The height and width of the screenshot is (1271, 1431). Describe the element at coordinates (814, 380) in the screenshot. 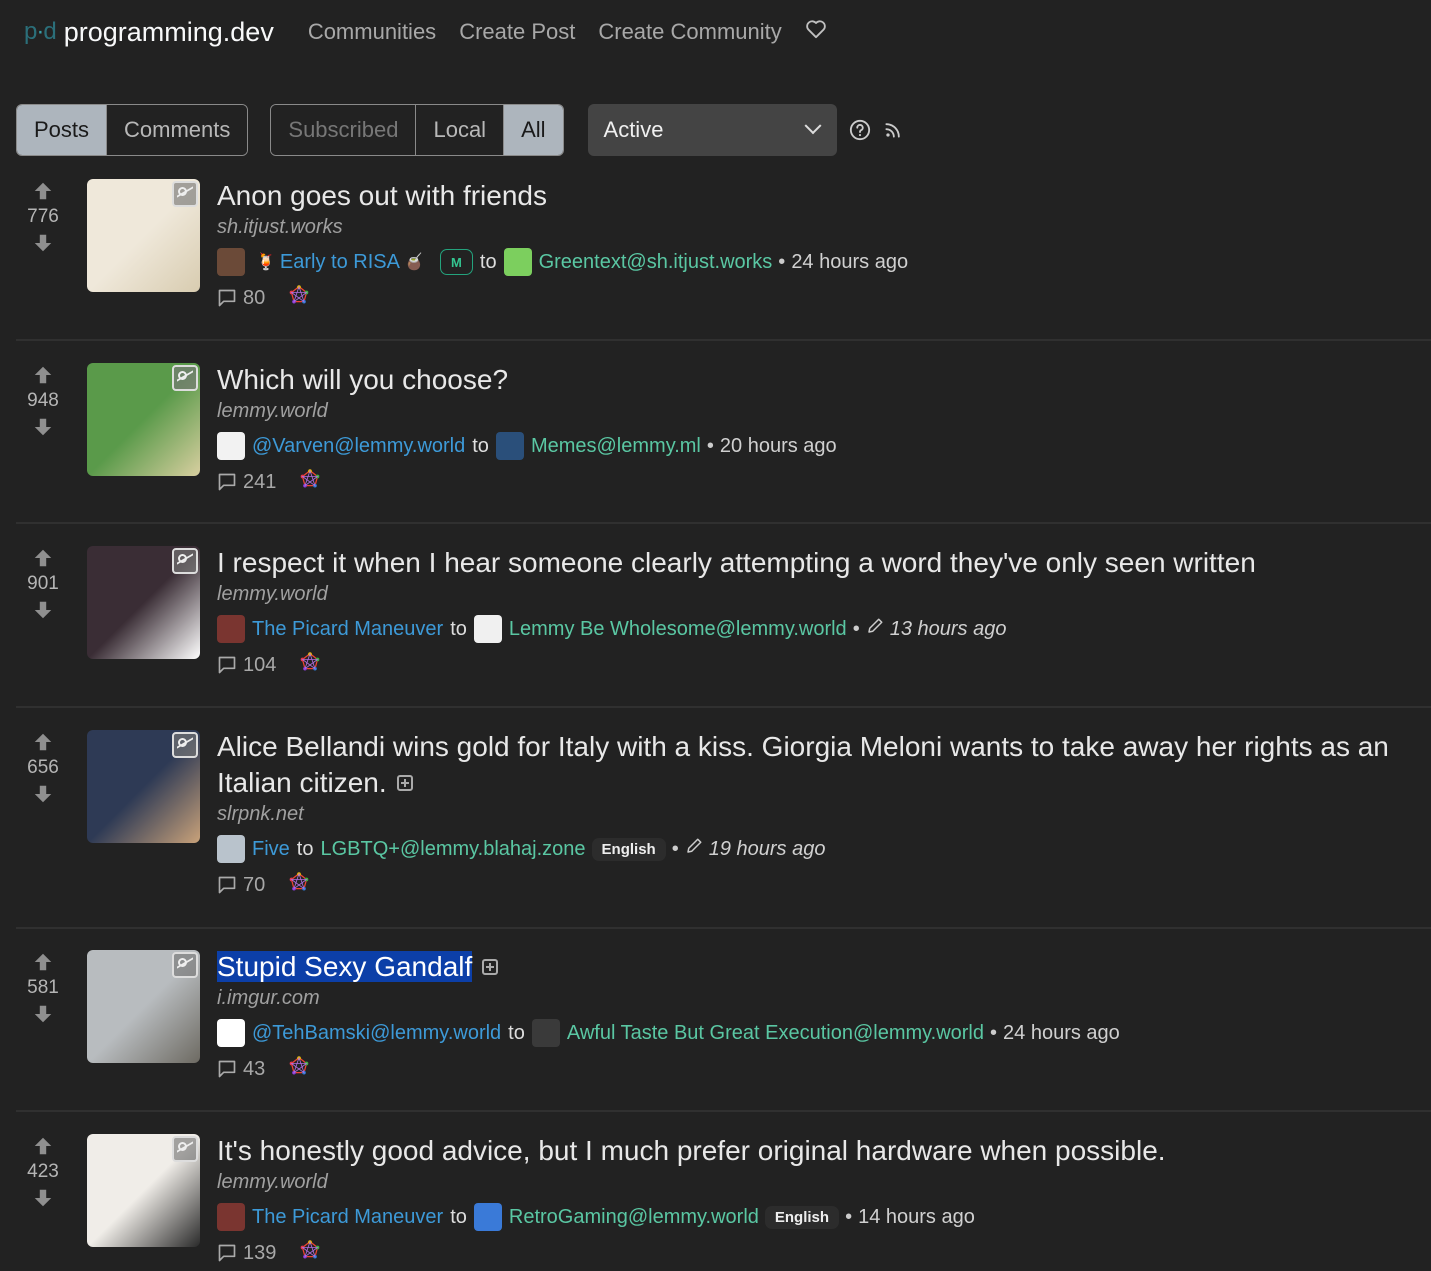

I see `post-title: Which will you choose?` at that location.